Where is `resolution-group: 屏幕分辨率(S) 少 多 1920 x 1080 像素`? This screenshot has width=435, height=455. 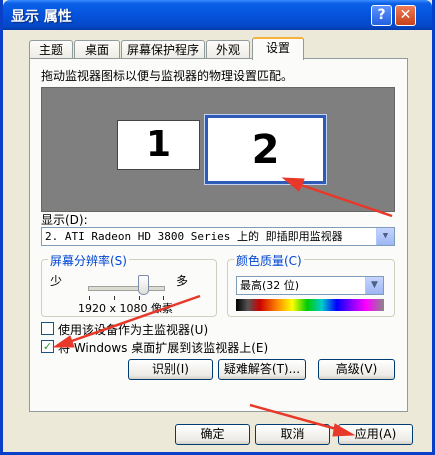 resolution-group: 屏幕分辨率(S) 少 多 1920 x 1080 像素 is located at coordinates (129, 284).